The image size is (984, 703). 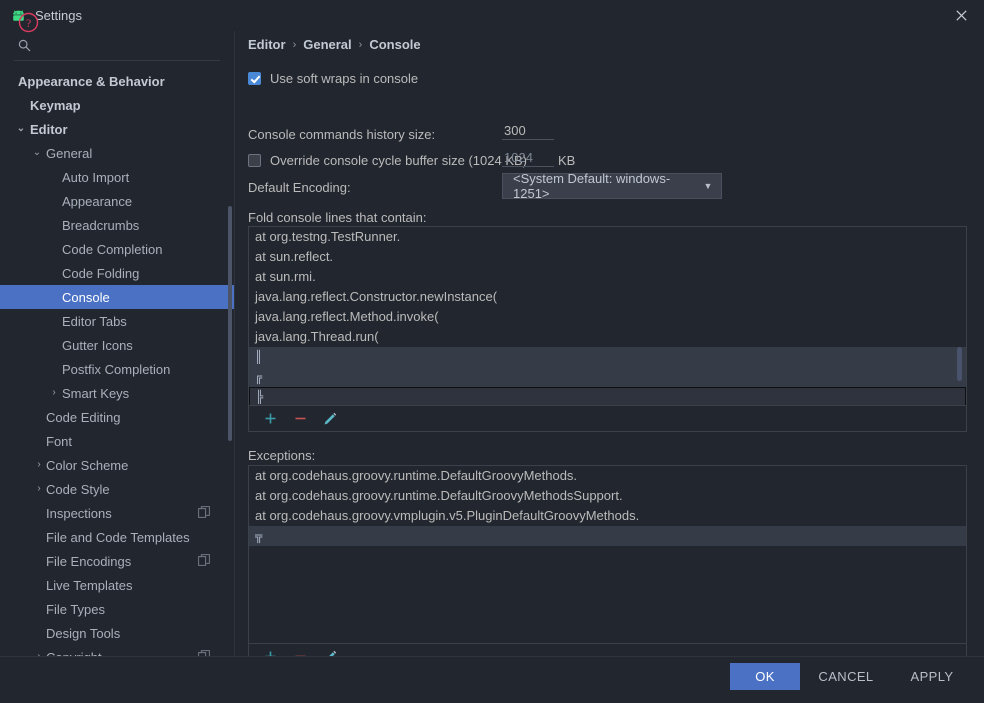 What do you see at coordinates (607, 419) in the screenshot?
I see `fold-list-toolbar` at bounding box center [607, 419].